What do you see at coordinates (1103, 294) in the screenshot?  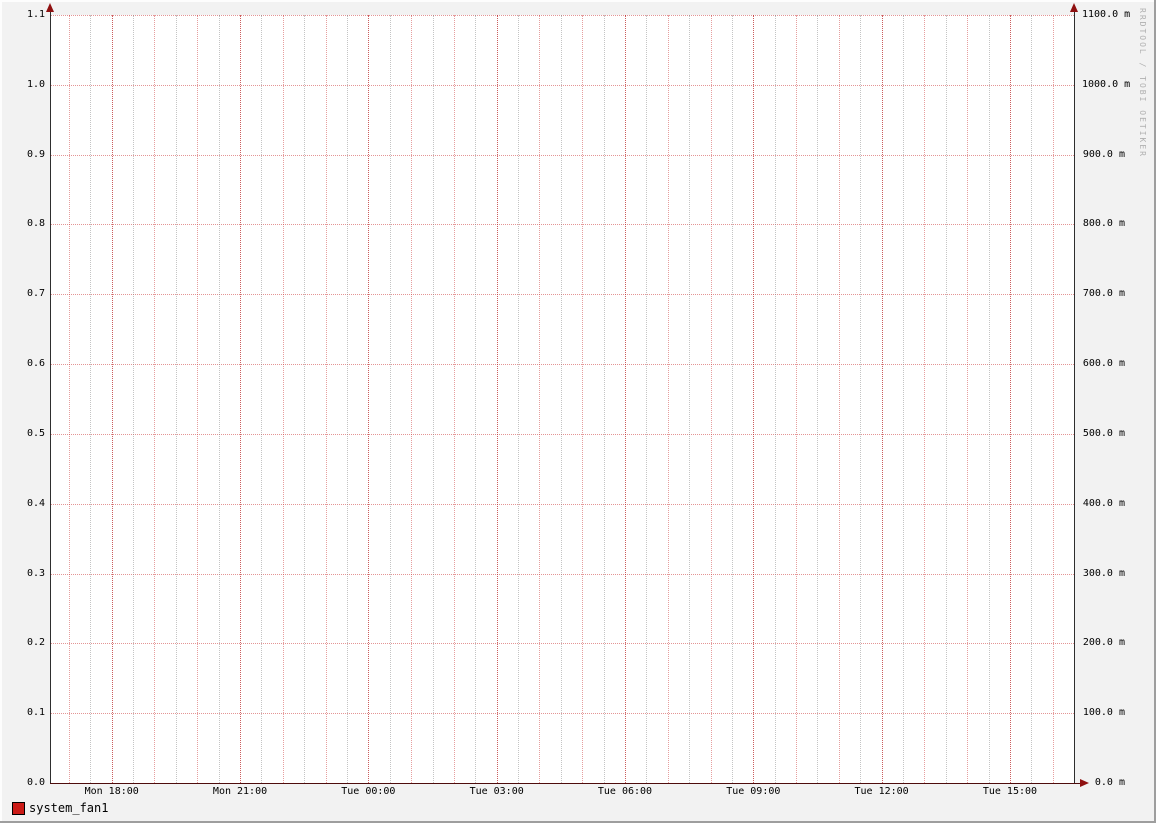 I see `y-axis-right-tick-label: 700.0 m` at bounding box center [1103, 294].